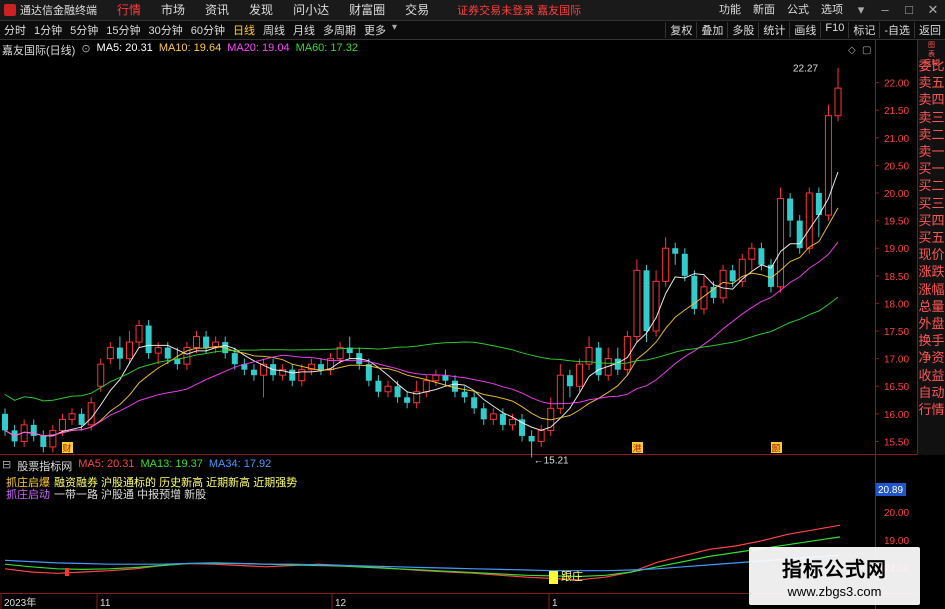 The image size is (945, 609). Describe the element at coordinates (931, 375) in the screenshot. I see `side-item-18: 收益` at that location.